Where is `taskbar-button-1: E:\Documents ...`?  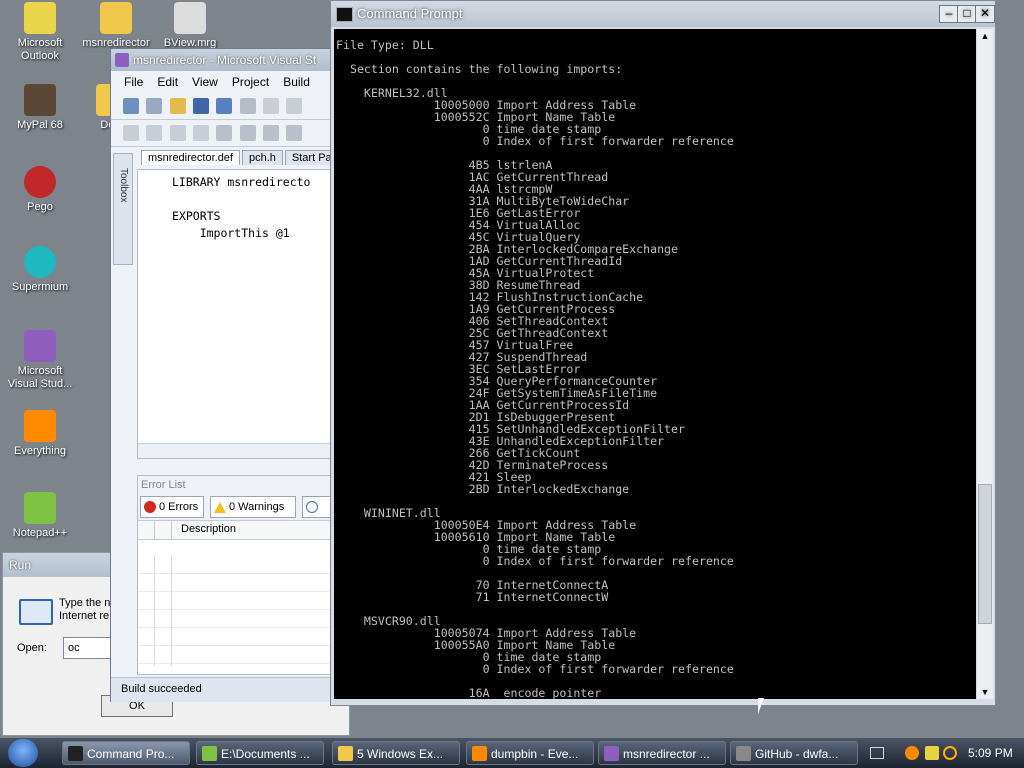 taskbar-button-1: E:\Documents ... is located at coordinates (260, 753).